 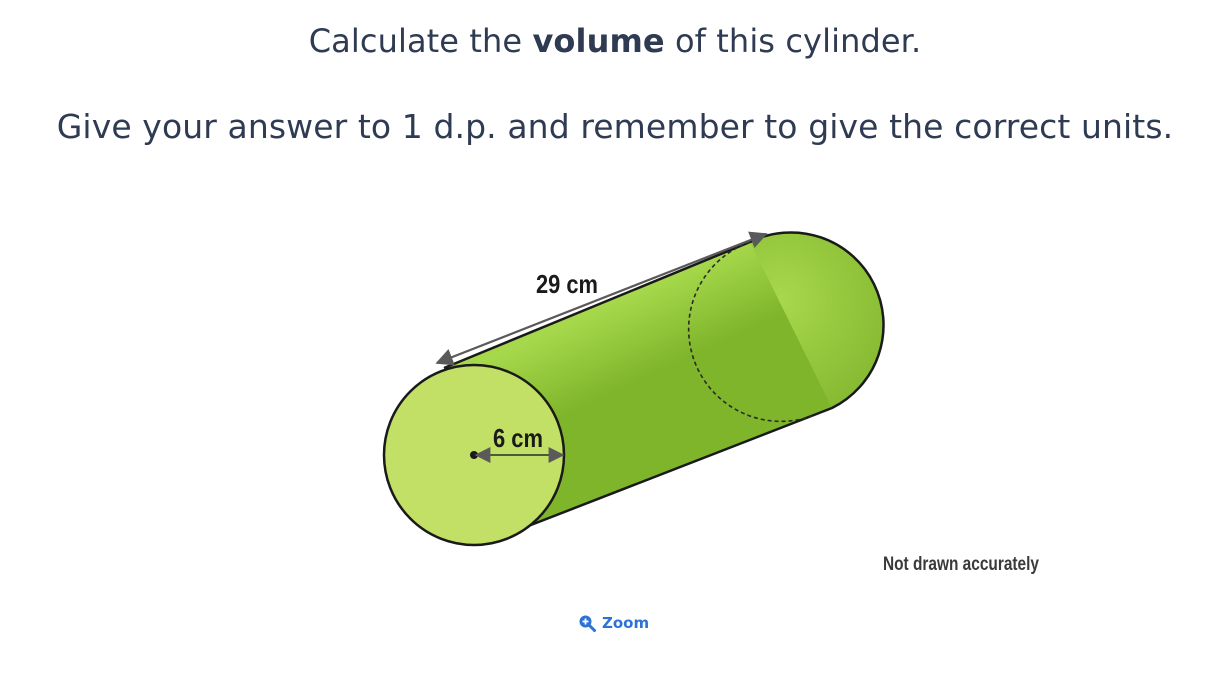 I want to click on zoom-button: Zoom, so click(x=613, y=623).